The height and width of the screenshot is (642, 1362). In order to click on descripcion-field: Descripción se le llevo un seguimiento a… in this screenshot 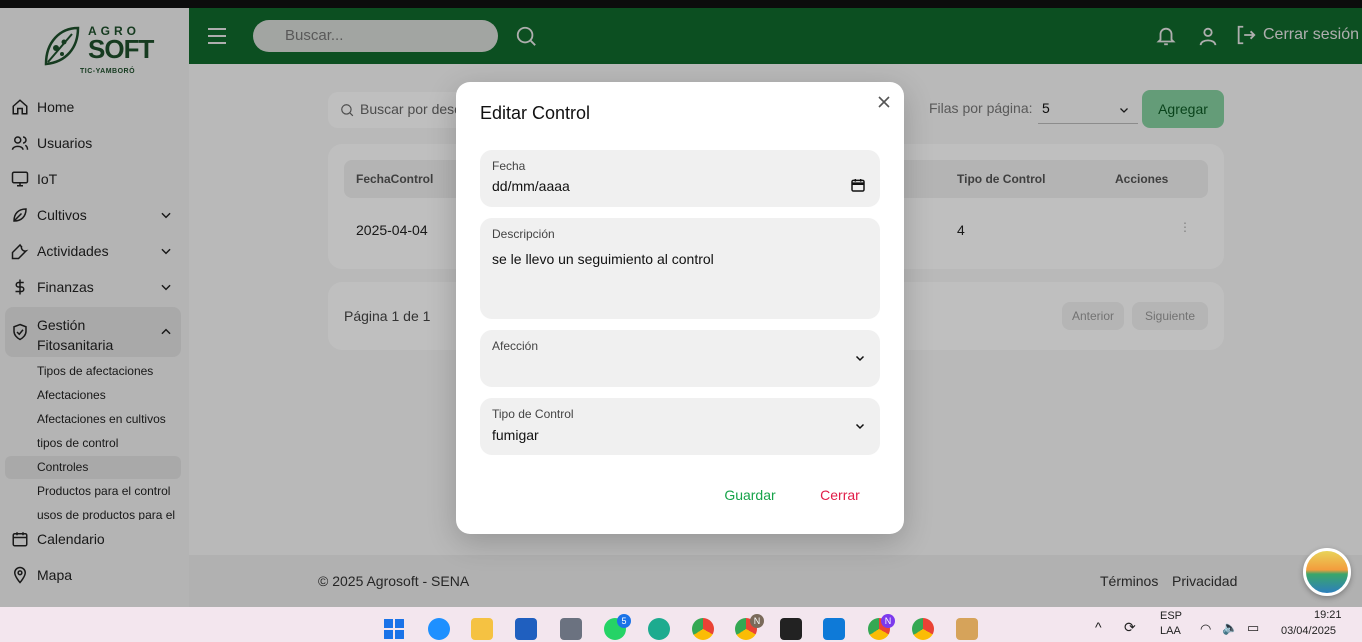, I will do `click(680, 268)`.